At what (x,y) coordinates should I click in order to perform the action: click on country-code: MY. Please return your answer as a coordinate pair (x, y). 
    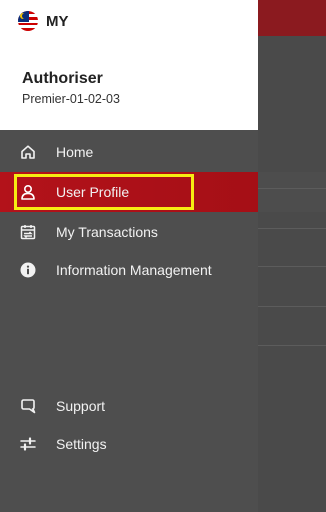
    Looking at the image, I should click on (57, 21).